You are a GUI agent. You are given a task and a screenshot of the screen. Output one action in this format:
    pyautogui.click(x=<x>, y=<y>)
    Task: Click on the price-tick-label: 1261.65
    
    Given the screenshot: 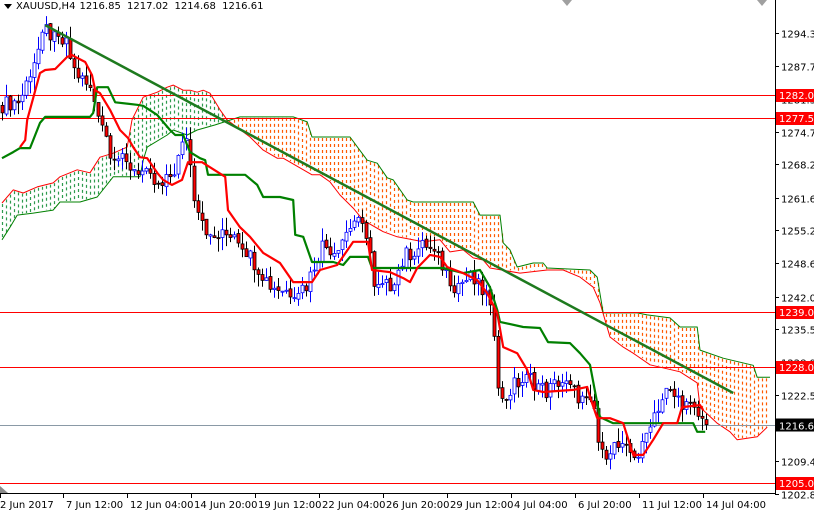 What is the action you would take?
    pyautogui.click(x=797, y=200)
    